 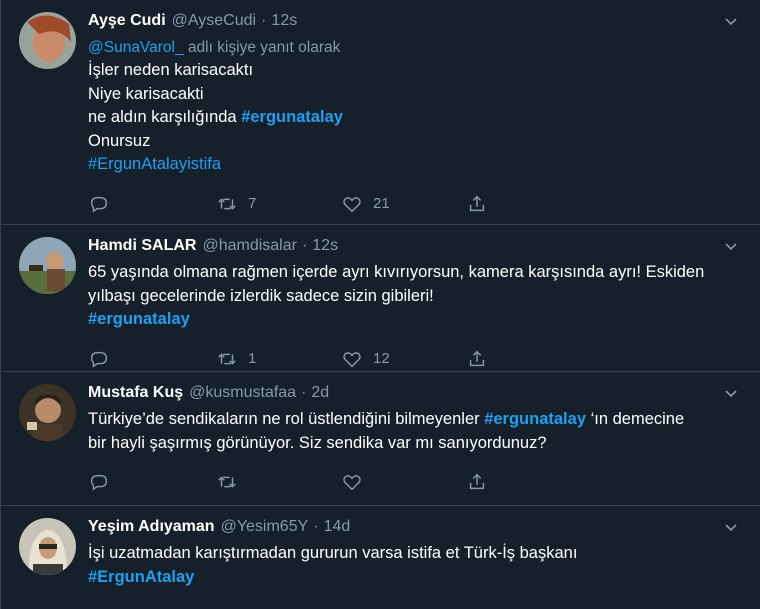 What do you see at coordinates (417, 396) in the screenshot?
I see `tweet-header: Mustafa Kuş @kusmustafaa · 2d` at bounding box center [417, 396].